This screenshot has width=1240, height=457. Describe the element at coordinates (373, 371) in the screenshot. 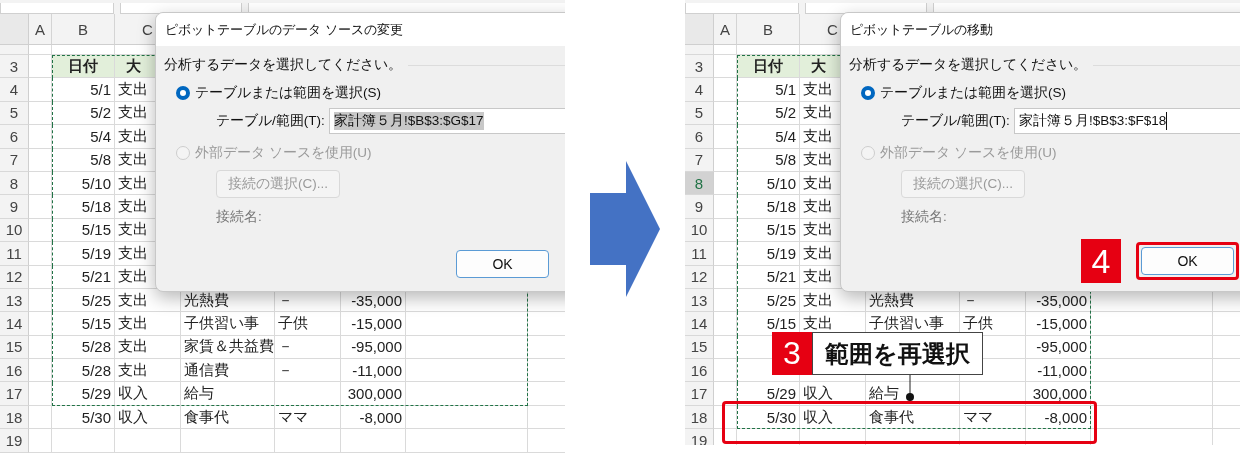

I see `table-cell: -11,000` at that location.